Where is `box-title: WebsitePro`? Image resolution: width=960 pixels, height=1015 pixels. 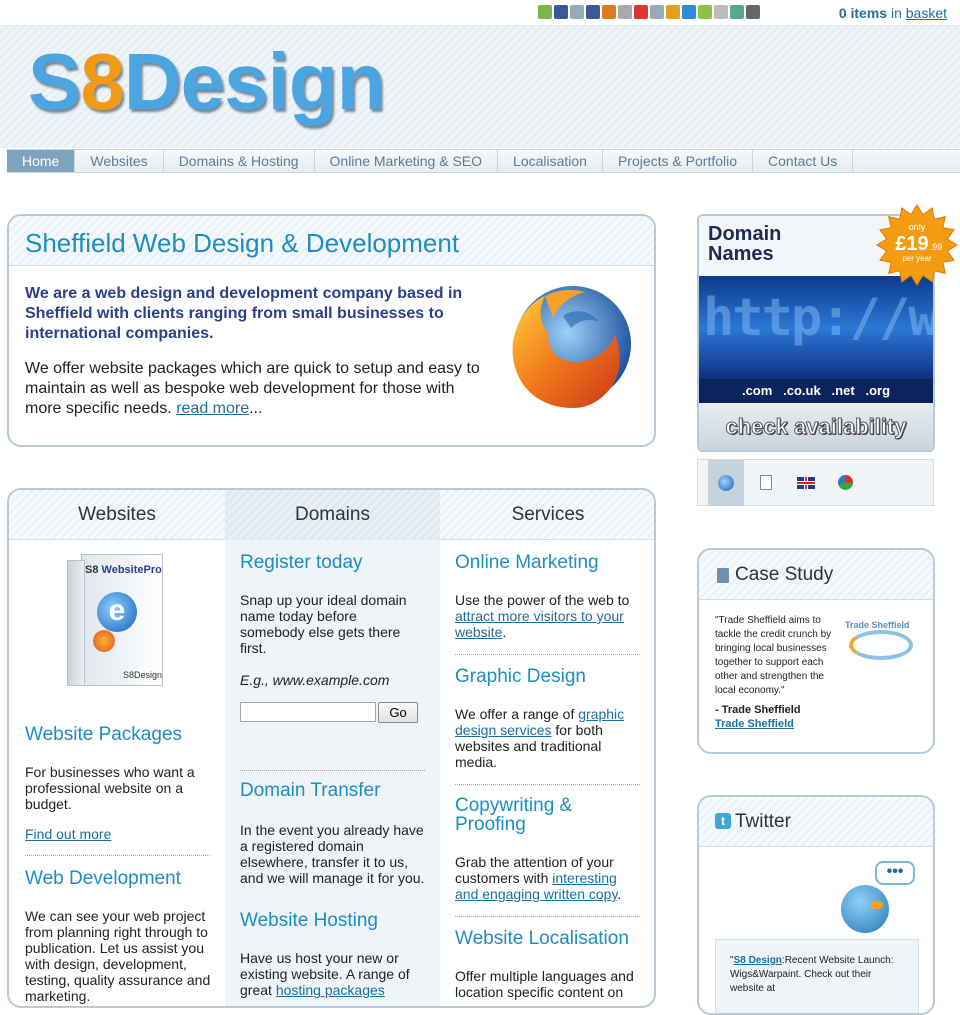
box-title: WebsitePro is located at coordinates (131, 570).